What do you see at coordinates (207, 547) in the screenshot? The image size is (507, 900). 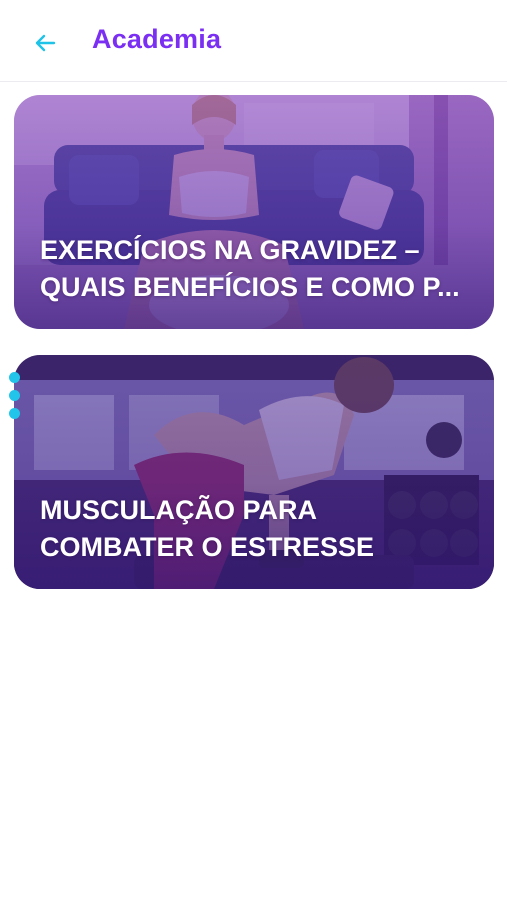 I see `article-title-line-2: COMBATER O ESTRESSE` at bounding box center [207, 547].